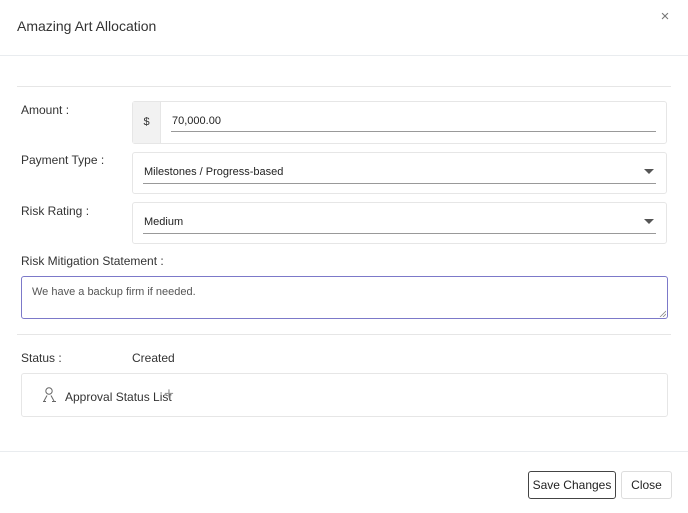 The height and width of the screenshot is (513, 688). Describe the element at coordinates (196, 121) in the screenshot. I see `amount-input: 70,000.00` at that location.